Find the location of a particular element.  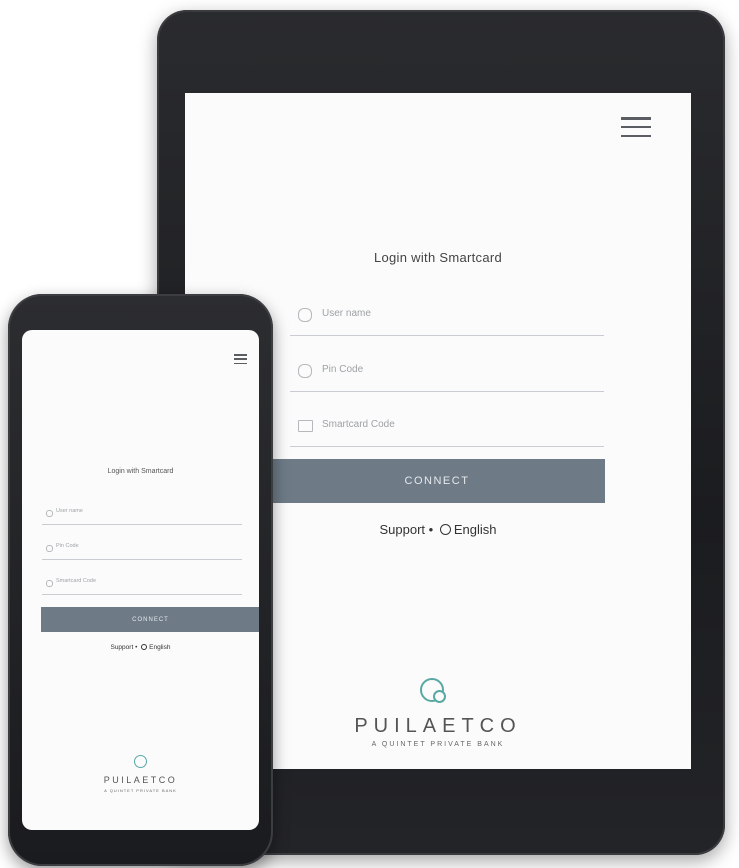

logo-tagline: A QUINTET PRIVATE BANK is located at coordinates (140, 790).